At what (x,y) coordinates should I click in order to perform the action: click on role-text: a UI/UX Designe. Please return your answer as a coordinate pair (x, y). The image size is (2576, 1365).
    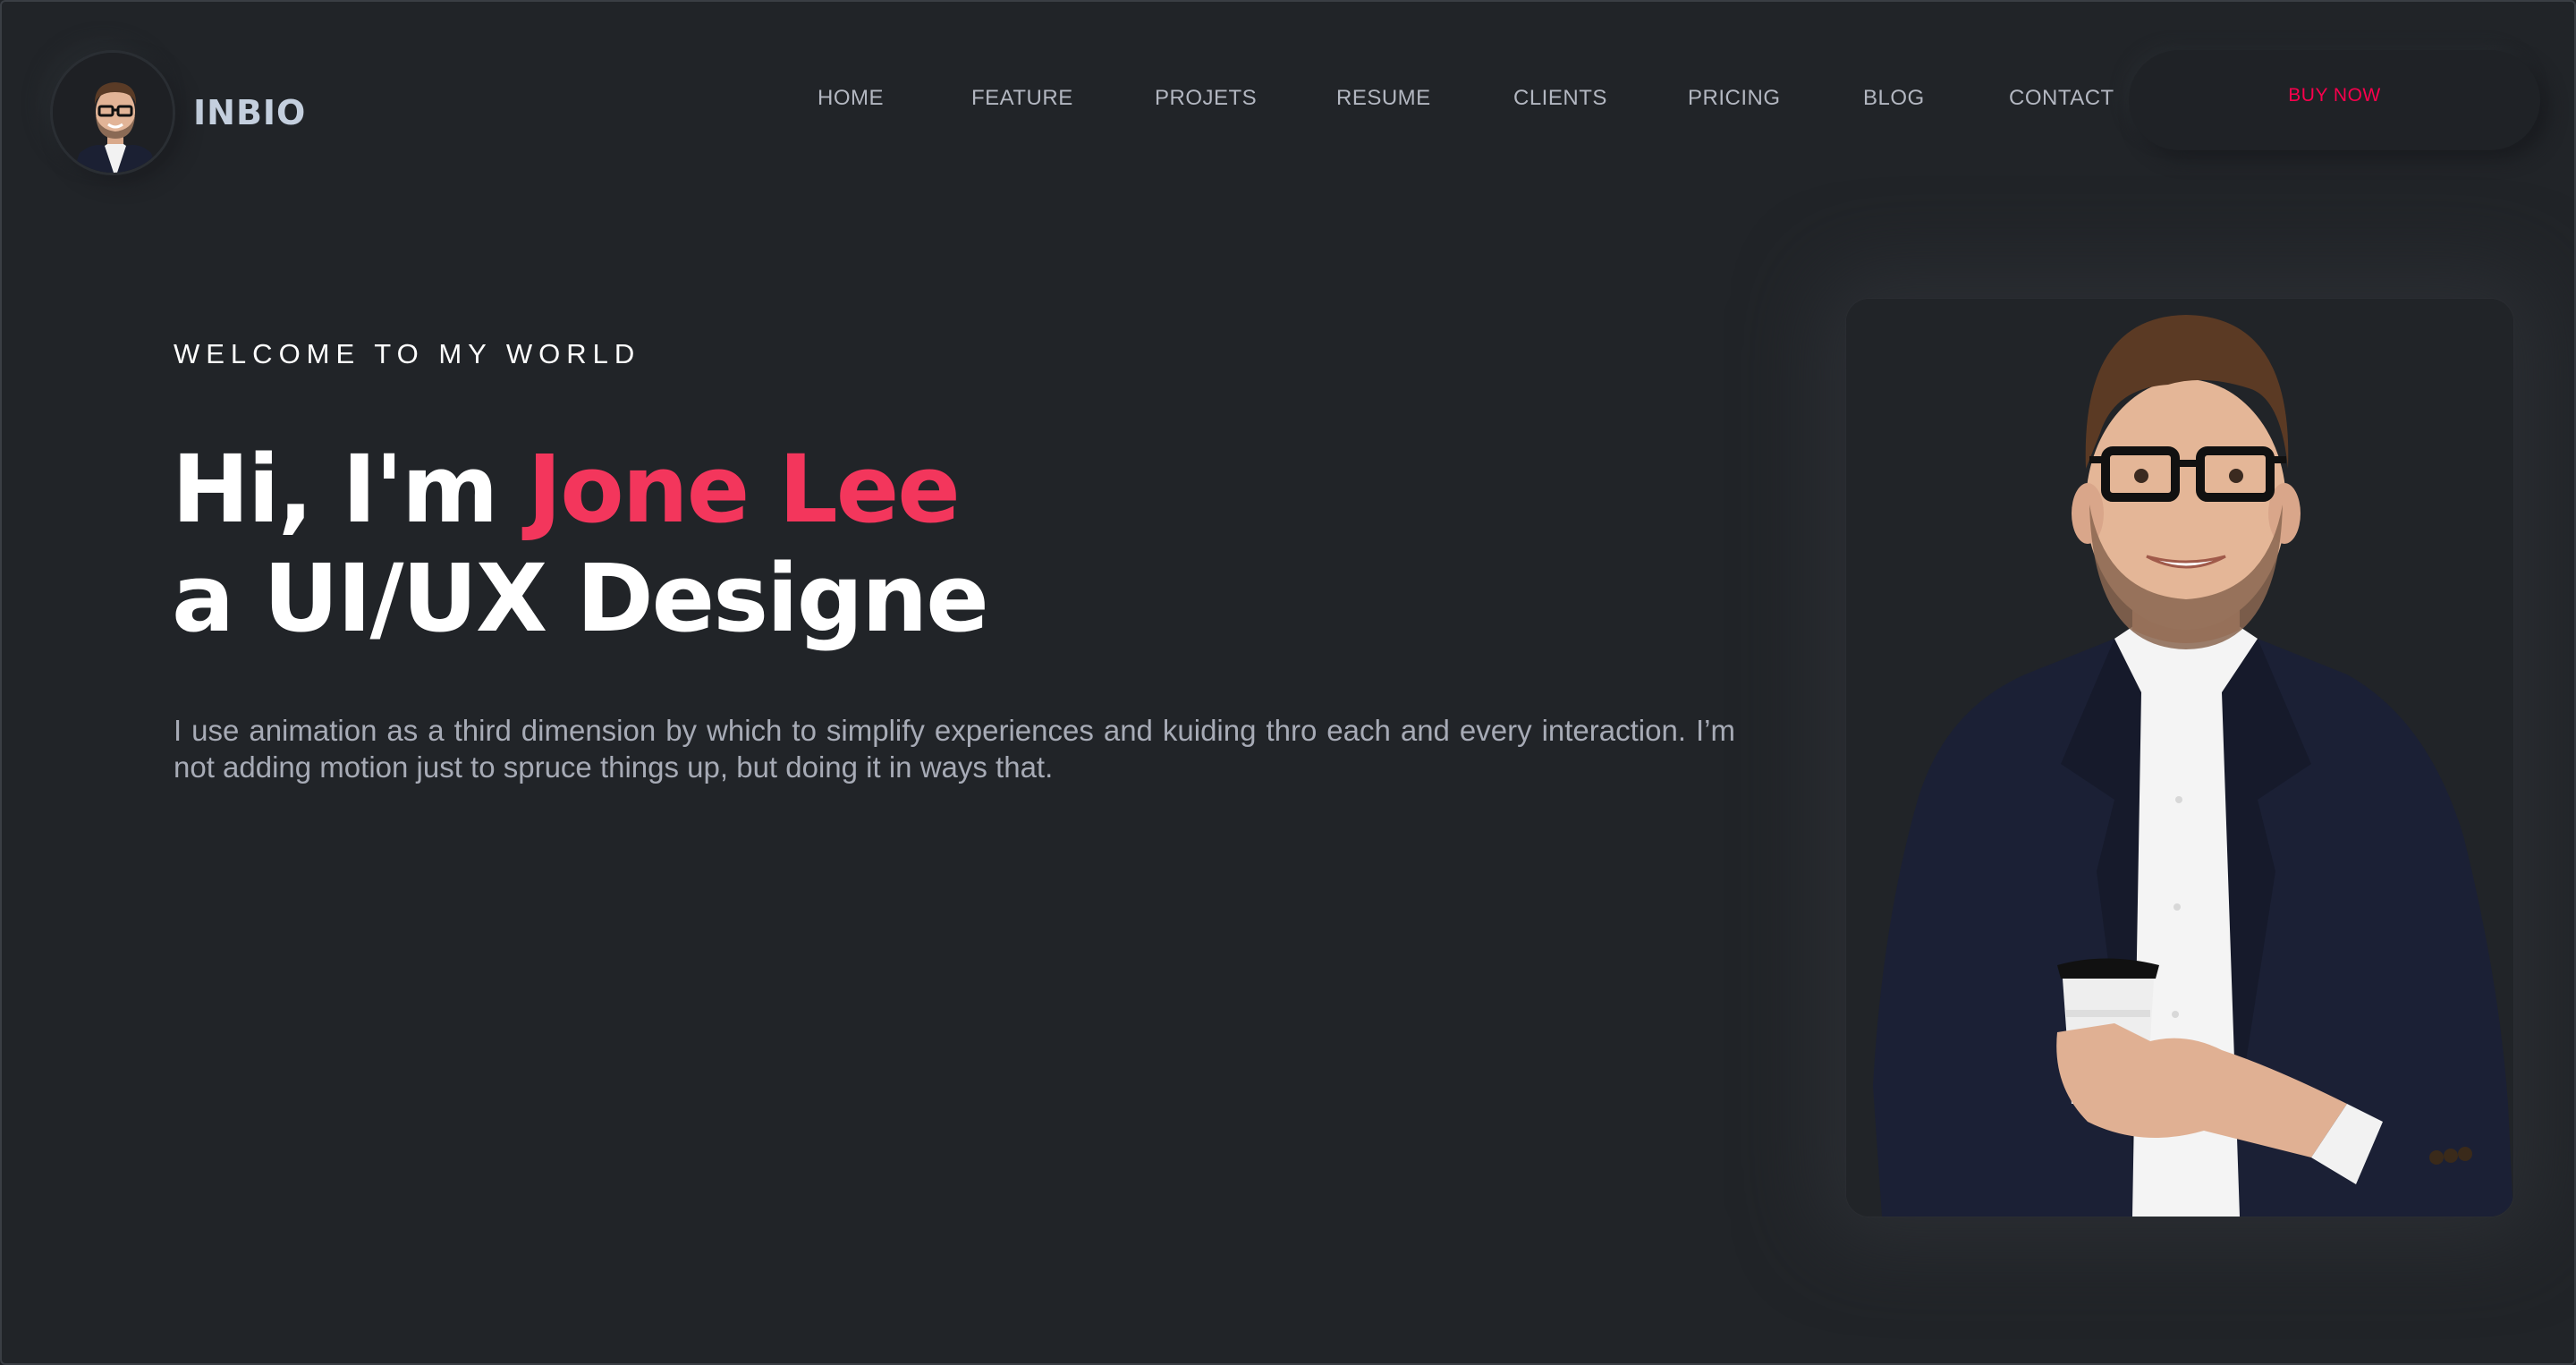
    Looking at the image, I should click on (580, 598).